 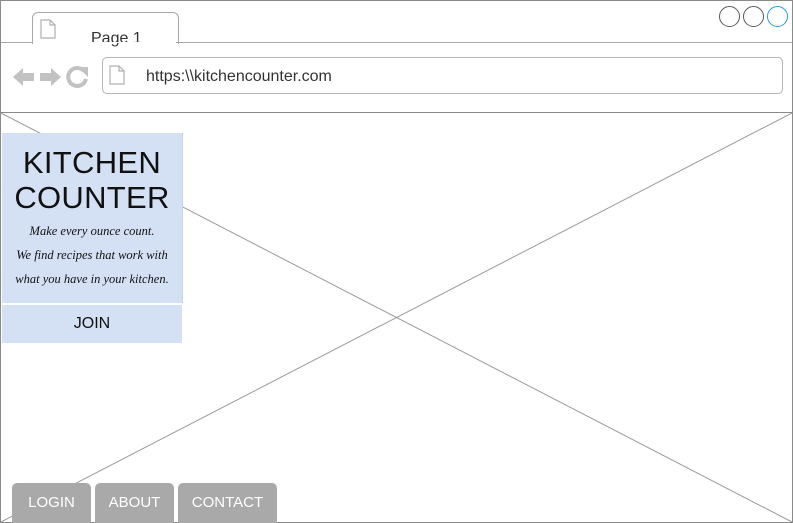 What do you see at coordinates (227, 503) in the screenshot?
I see `contact-button: CONTACT` at bounding box center [227, 503].